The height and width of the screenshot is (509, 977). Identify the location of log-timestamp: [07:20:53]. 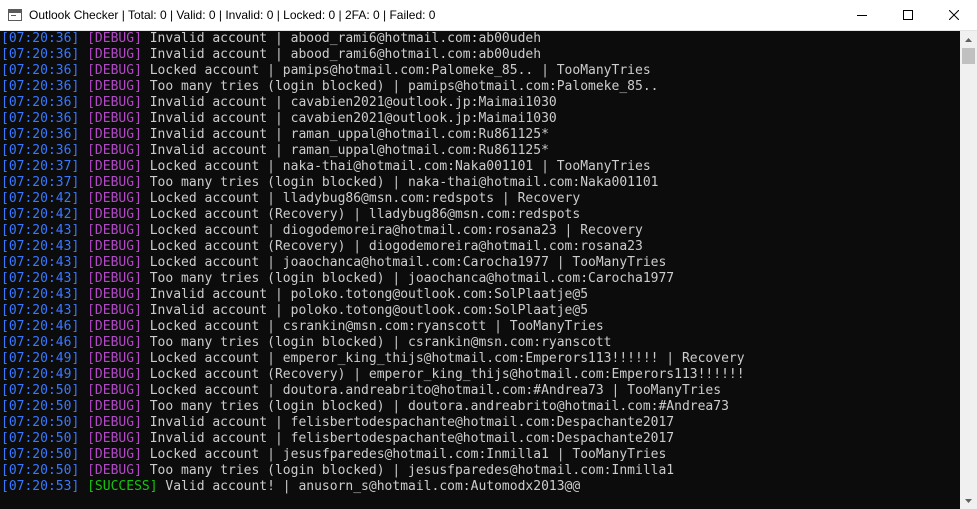
(40, 486).